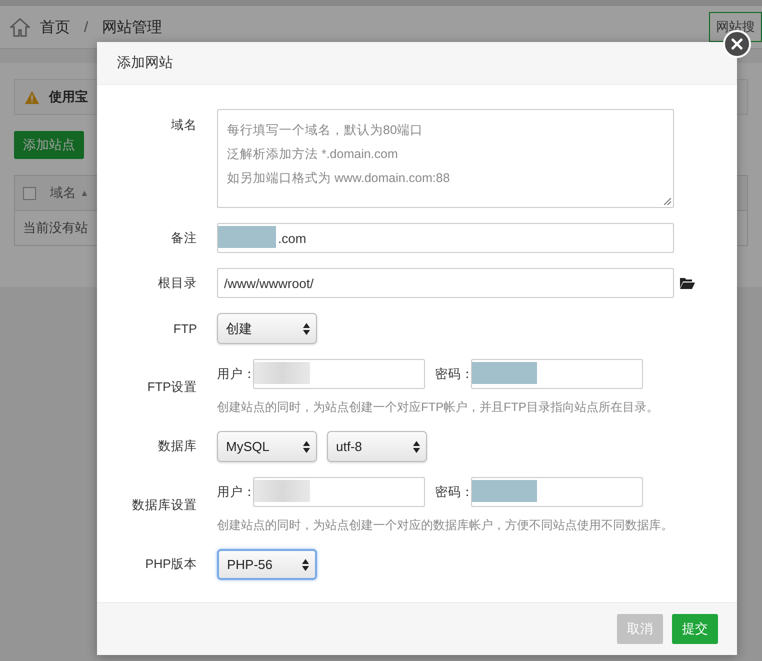 This screenshot has width=762, height=661. I want to click on field-label: 根目录, so click(177, 283).